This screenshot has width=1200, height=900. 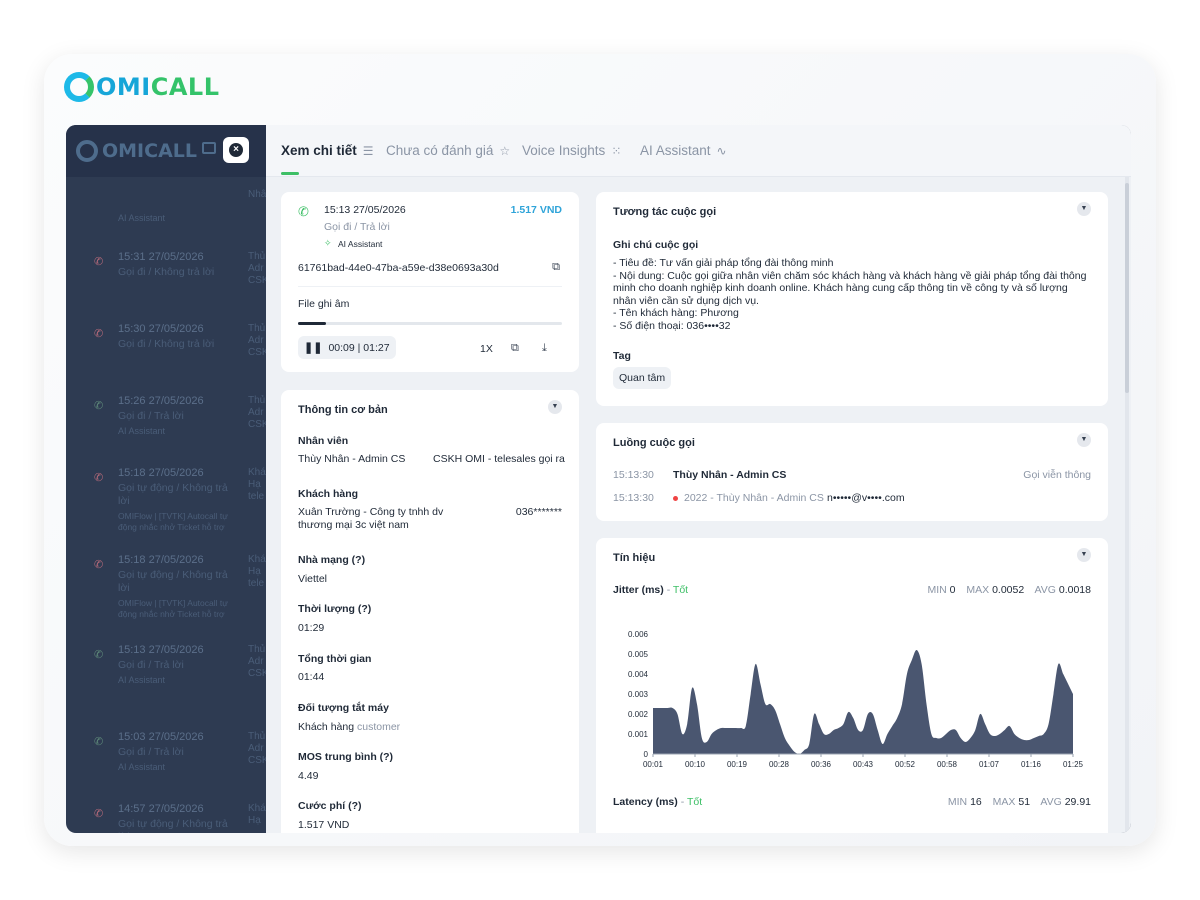 What do you see at coordinates (1127, 288) in the screenshot?
I see `scrollbar-thumb` at bounding box center [1127, 288].